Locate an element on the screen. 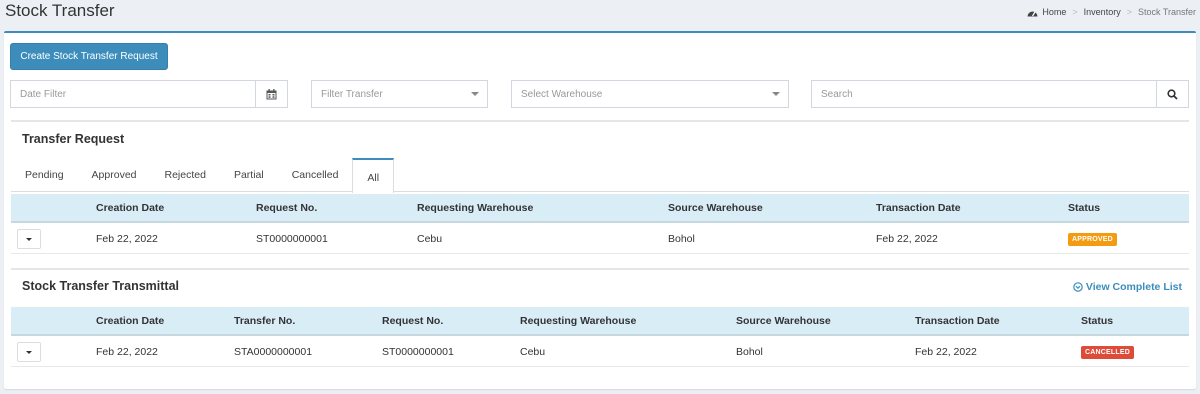 The width and height of the screenshot is (1200, 394). tab-approved: Approved is located at coordinates (114, 175).